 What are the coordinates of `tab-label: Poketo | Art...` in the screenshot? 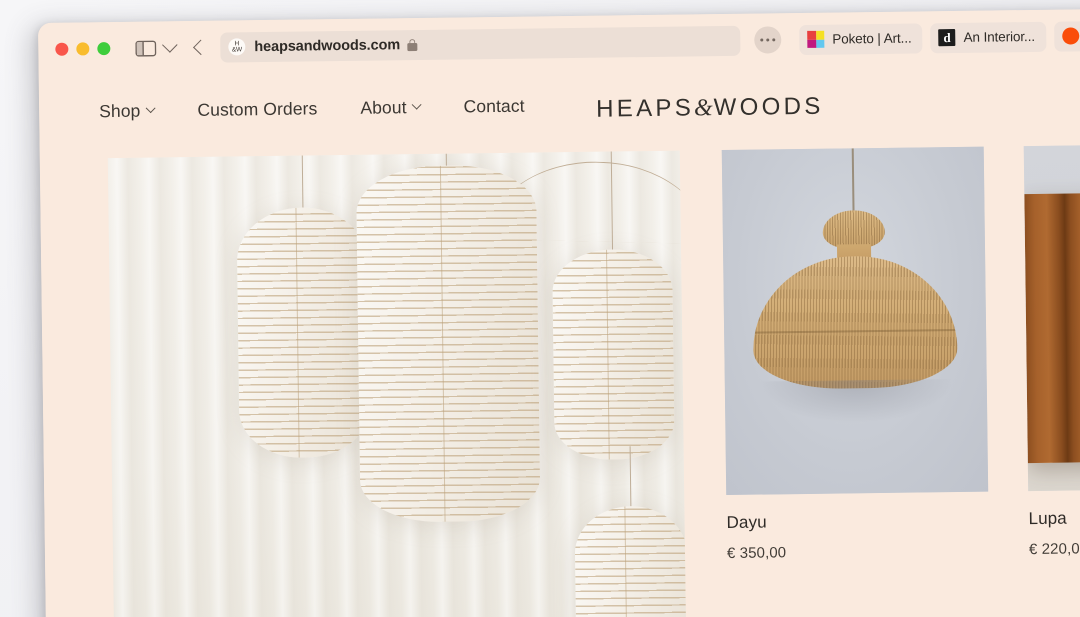 It's located at (872, 38).